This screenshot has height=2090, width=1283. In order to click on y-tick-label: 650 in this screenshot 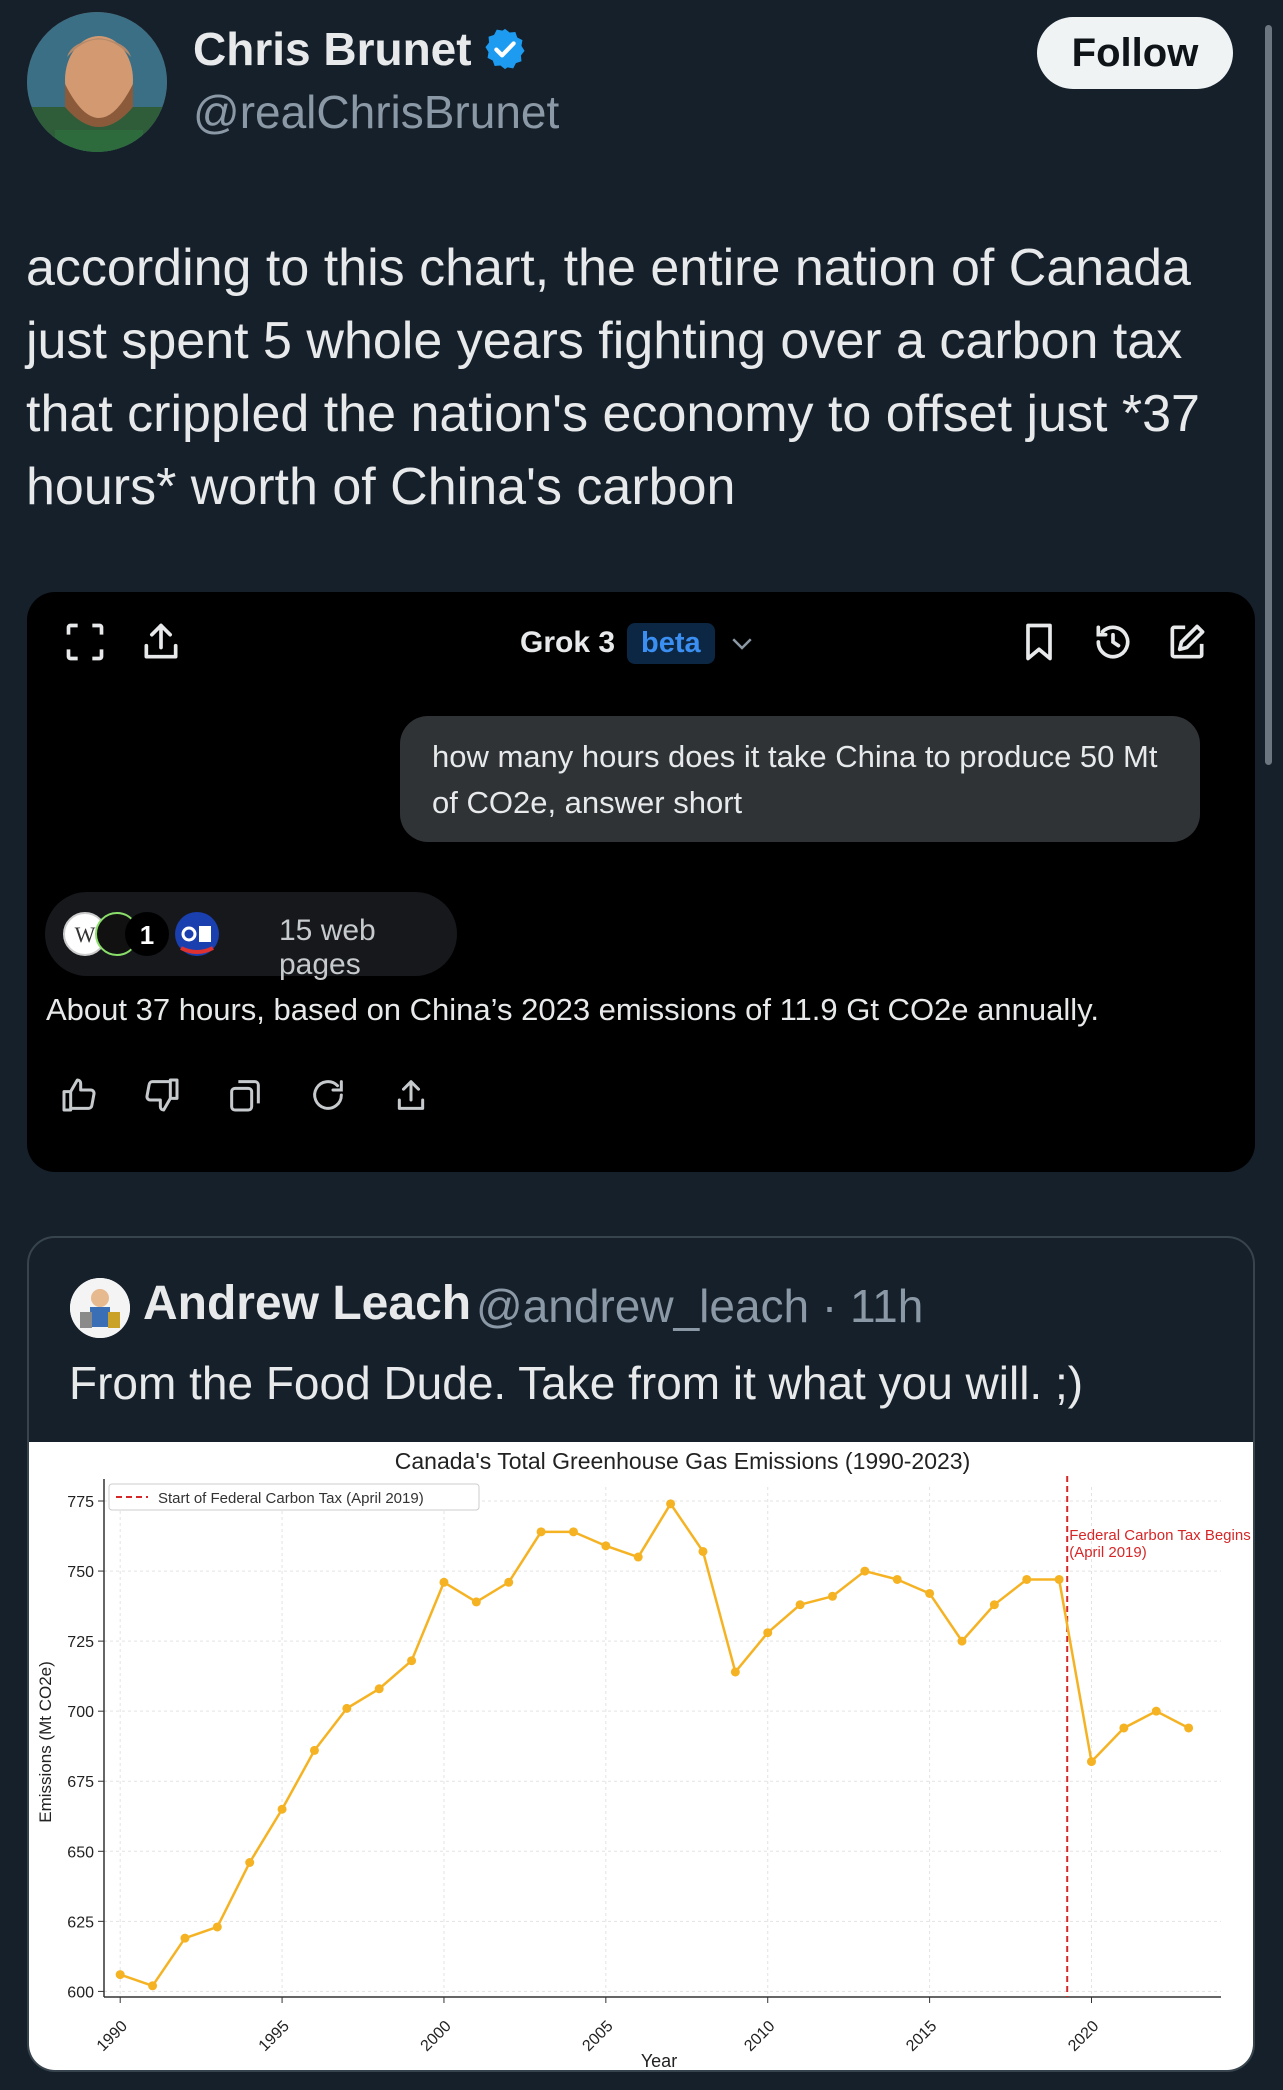, I will do `click(80, 1852)`.